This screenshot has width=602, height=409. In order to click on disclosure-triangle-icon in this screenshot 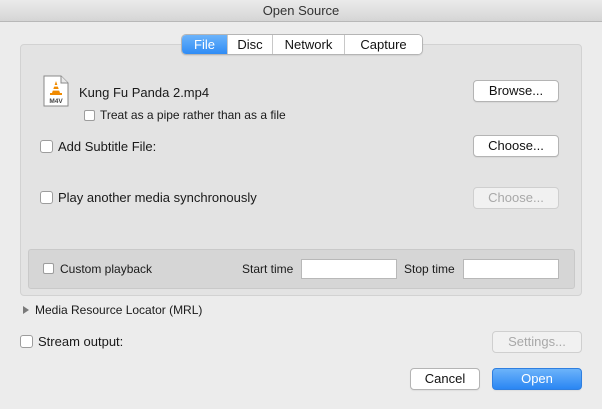, I will do `click(26, 310)`.